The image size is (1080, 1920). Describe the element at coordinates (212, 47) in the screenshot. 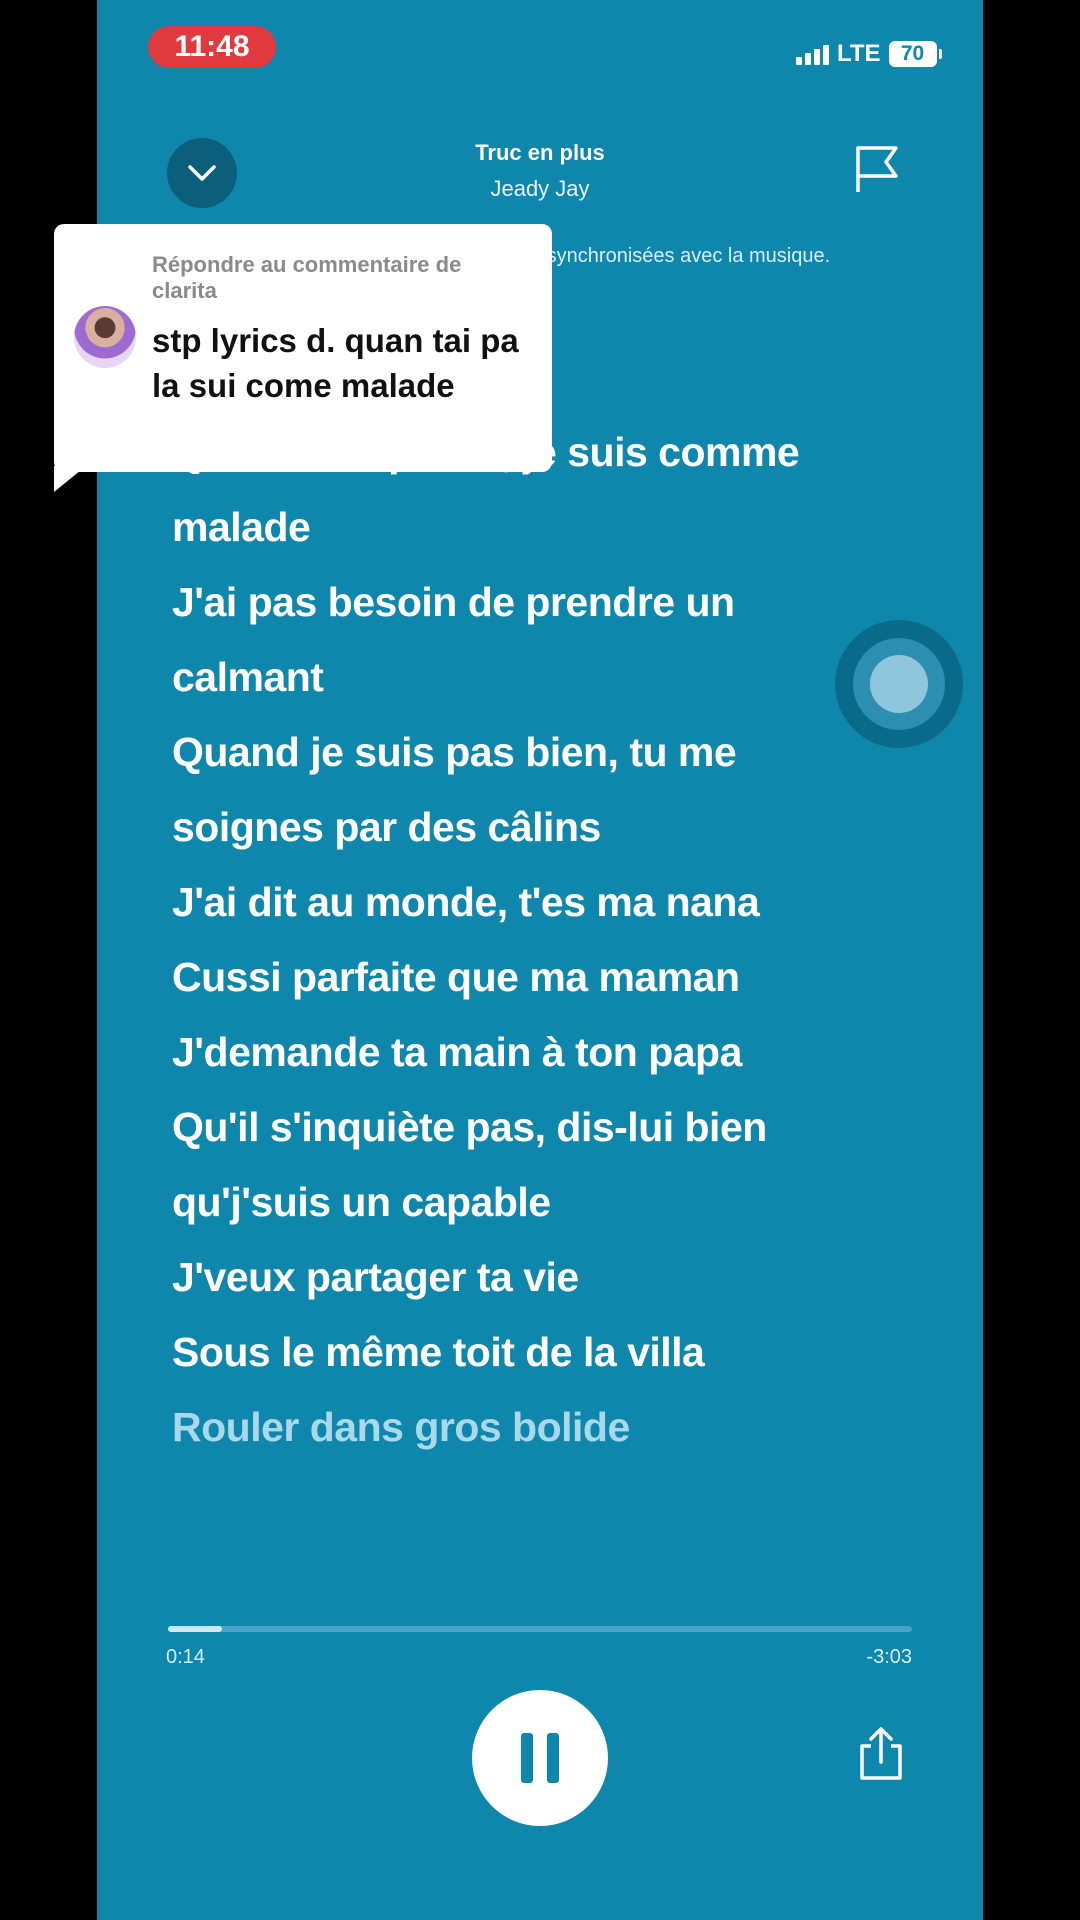

I see `status-time: 11:48` at that location.